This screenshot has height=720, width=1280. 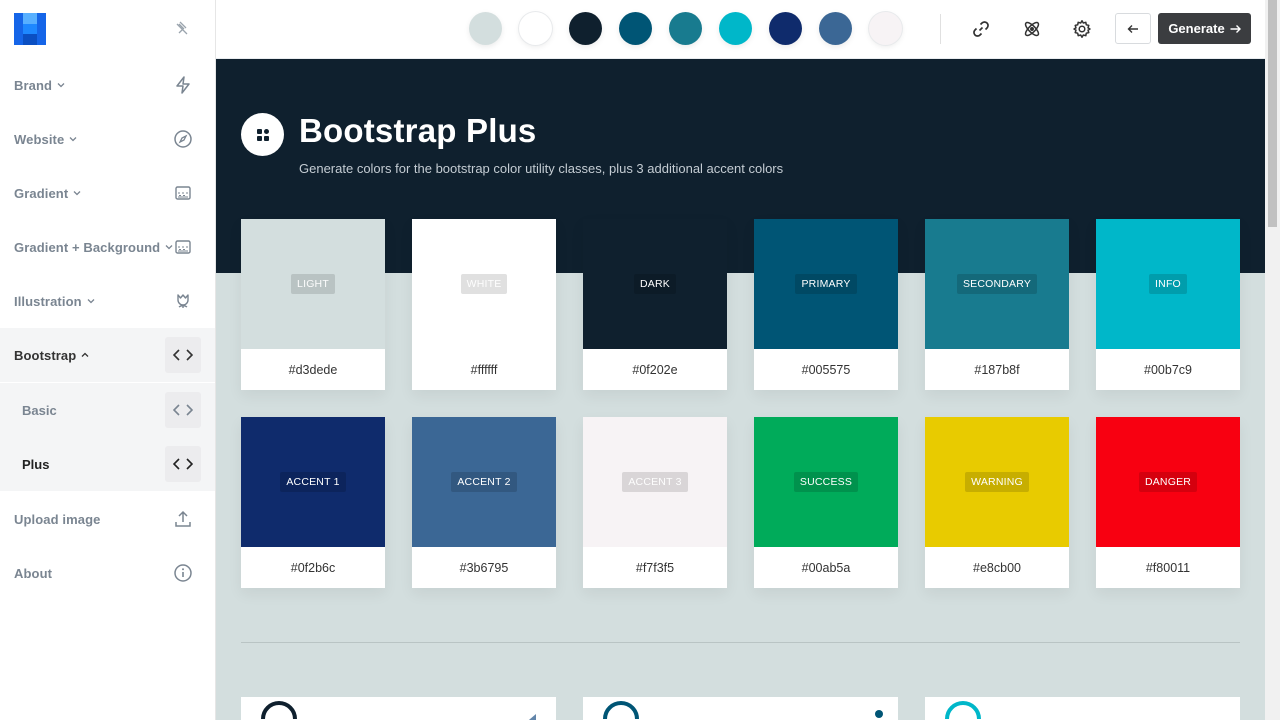 I want to click on react-atom-icon, so click(x=1032, y=29).